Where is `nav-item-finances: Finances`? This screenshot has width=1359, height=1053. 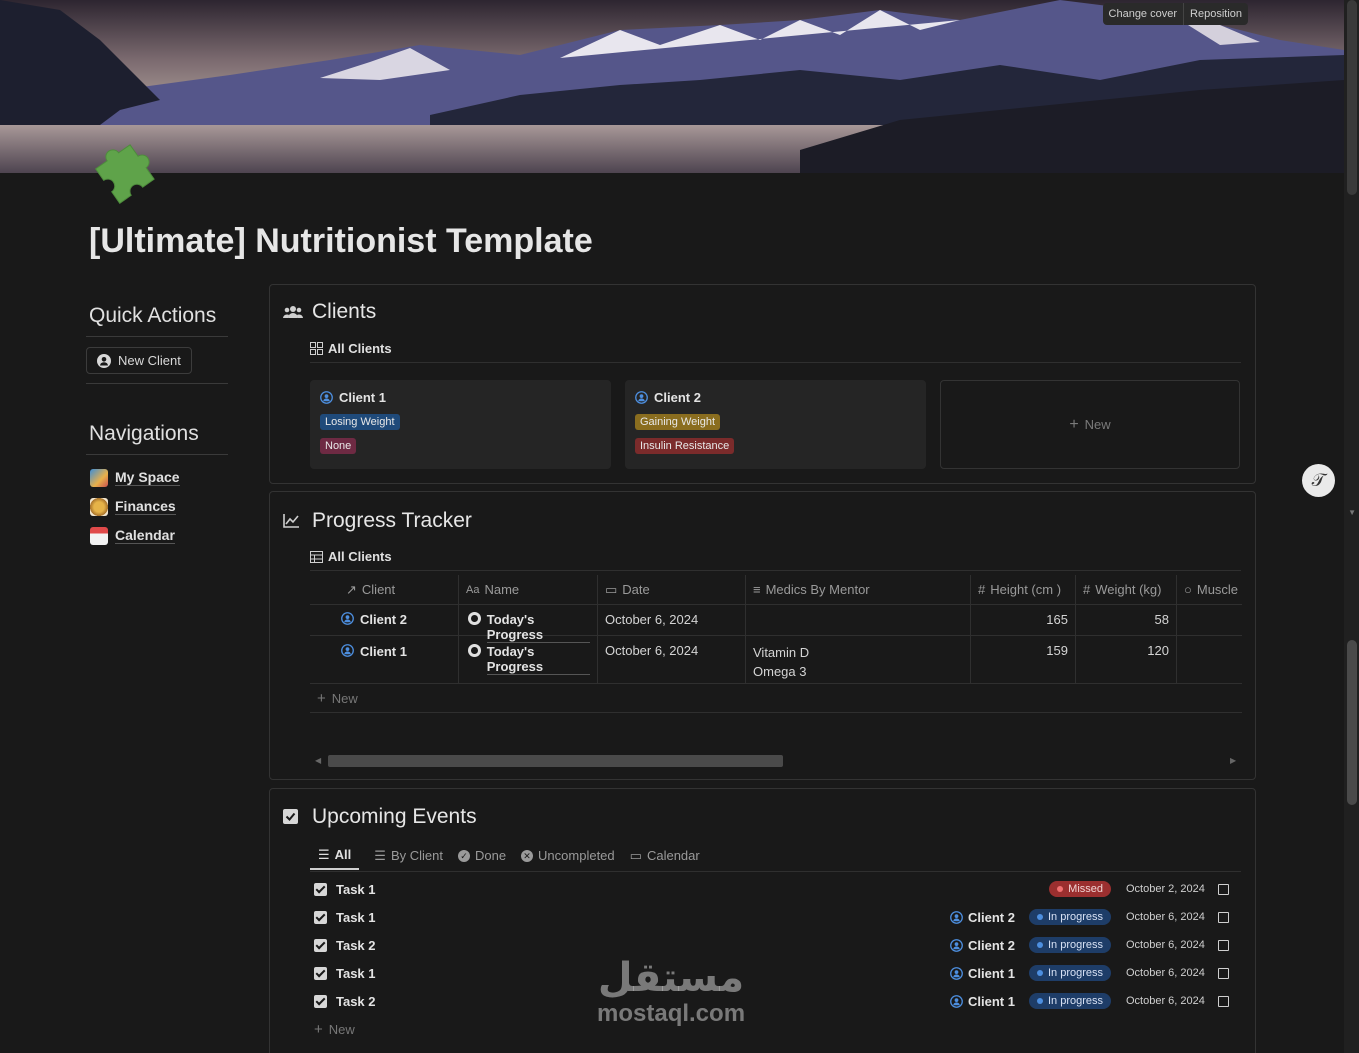 nav-item-finances: Finances is located at coordinates (157, 506).